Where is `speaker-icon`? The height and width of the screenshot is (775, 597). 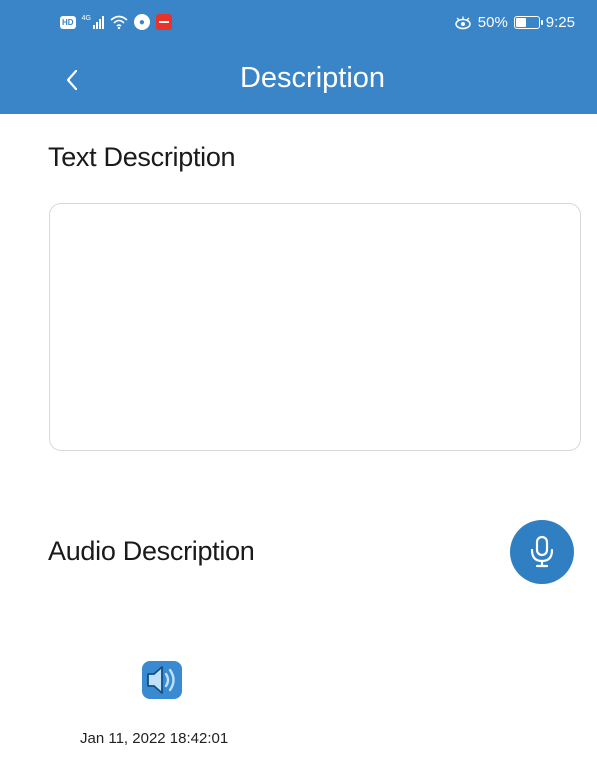
speaker-icon is located at coordinates (162, 680).